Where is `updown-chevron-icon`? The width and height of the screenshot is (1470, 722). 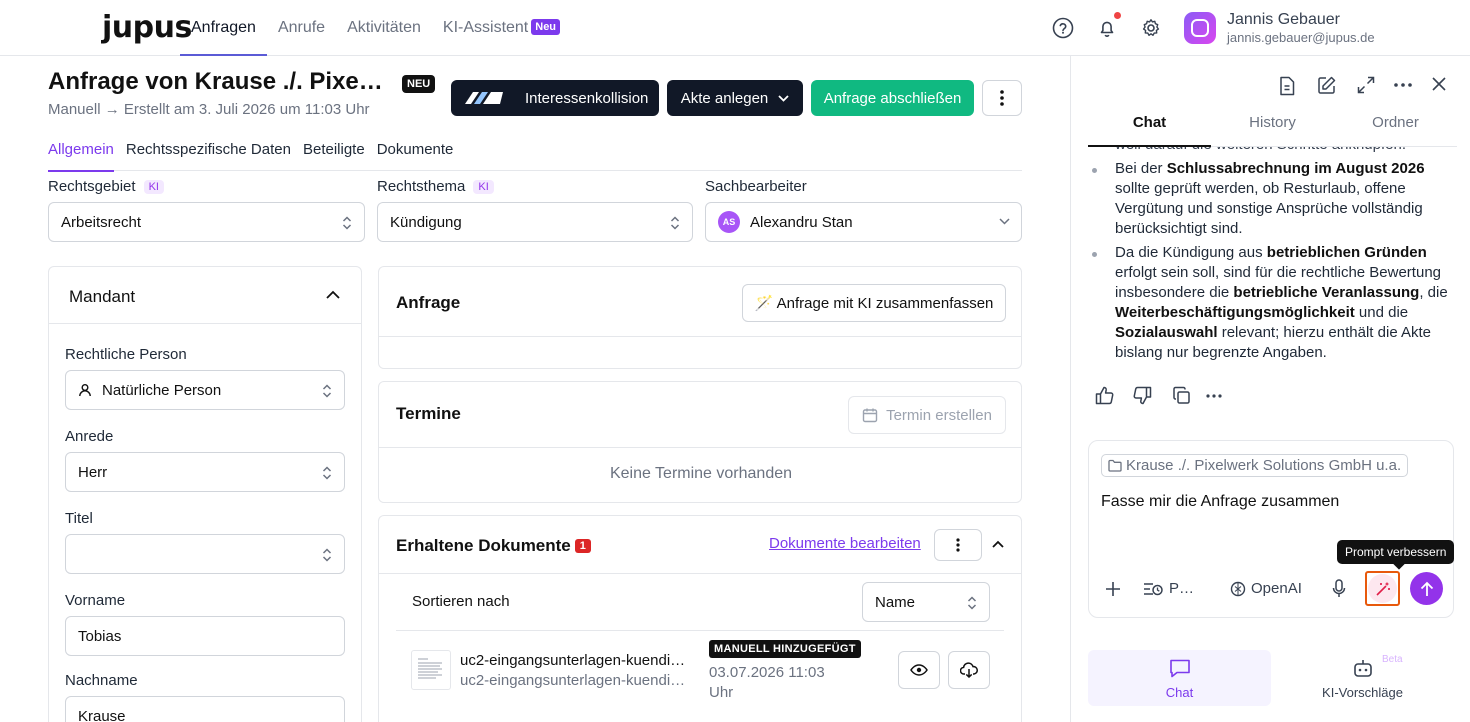 updown-chevron-icon is located at coordinates (972, 603).